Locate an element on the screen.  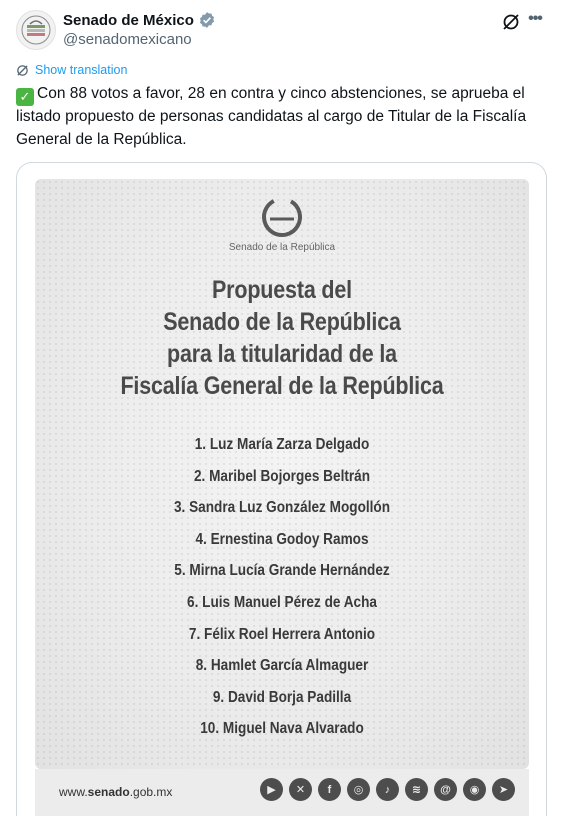
senate-logo-icon is located at coordinates (282, 217).